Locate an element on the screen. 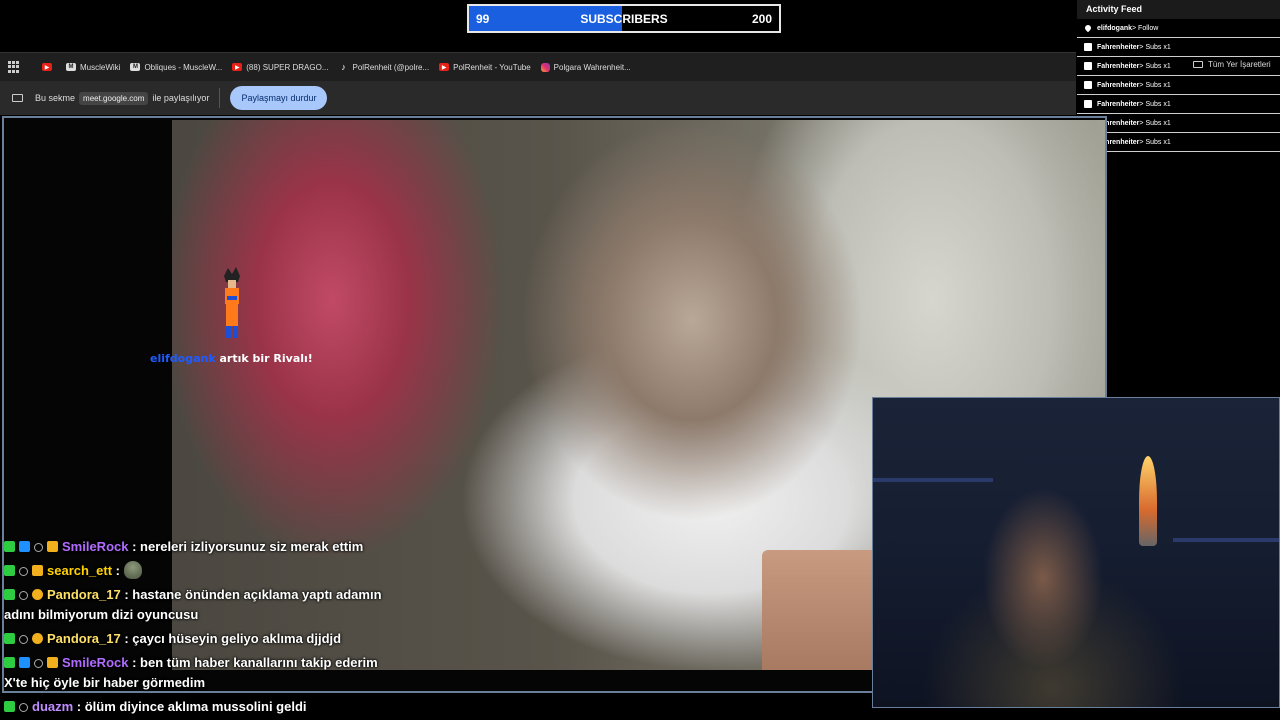  subscriber-goal-target: 200 is located at coordinates (761, 18).